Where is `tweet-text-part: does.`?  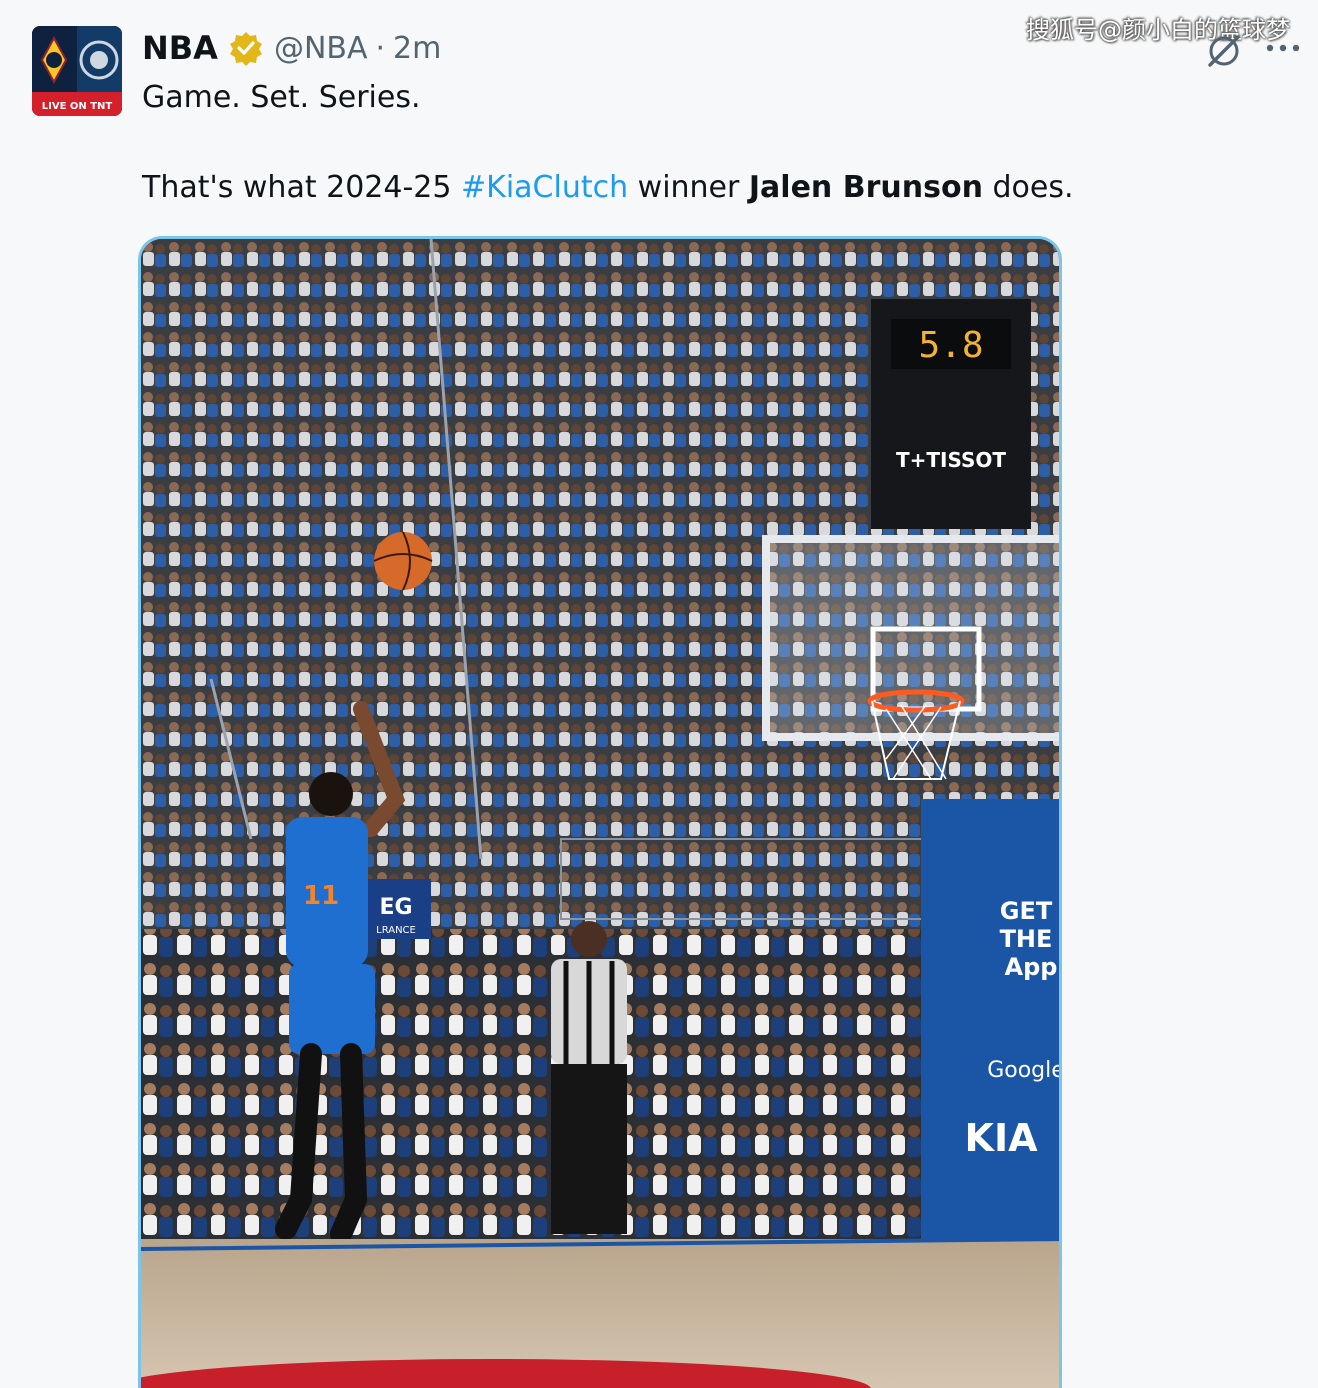 tweet-text-part: does. is located at coordinates (1028, 187).